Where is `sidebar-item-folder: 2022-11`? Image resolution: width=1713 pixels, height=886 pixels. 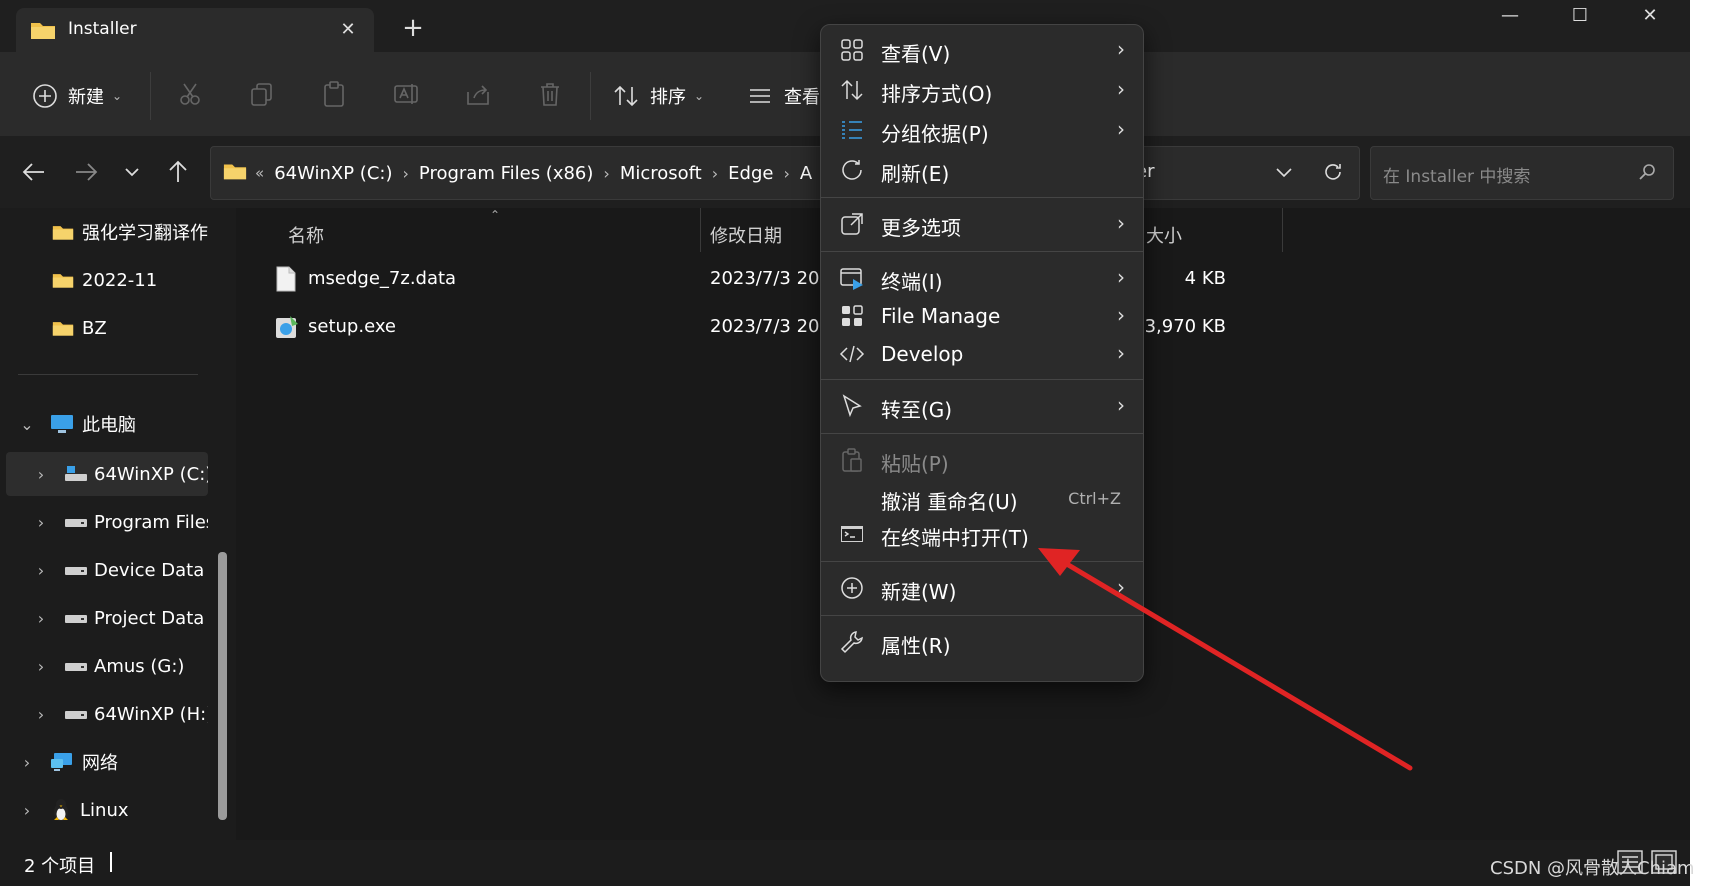 sidebar-item-folder: 2022-11 is located at coordinates (104, 280).